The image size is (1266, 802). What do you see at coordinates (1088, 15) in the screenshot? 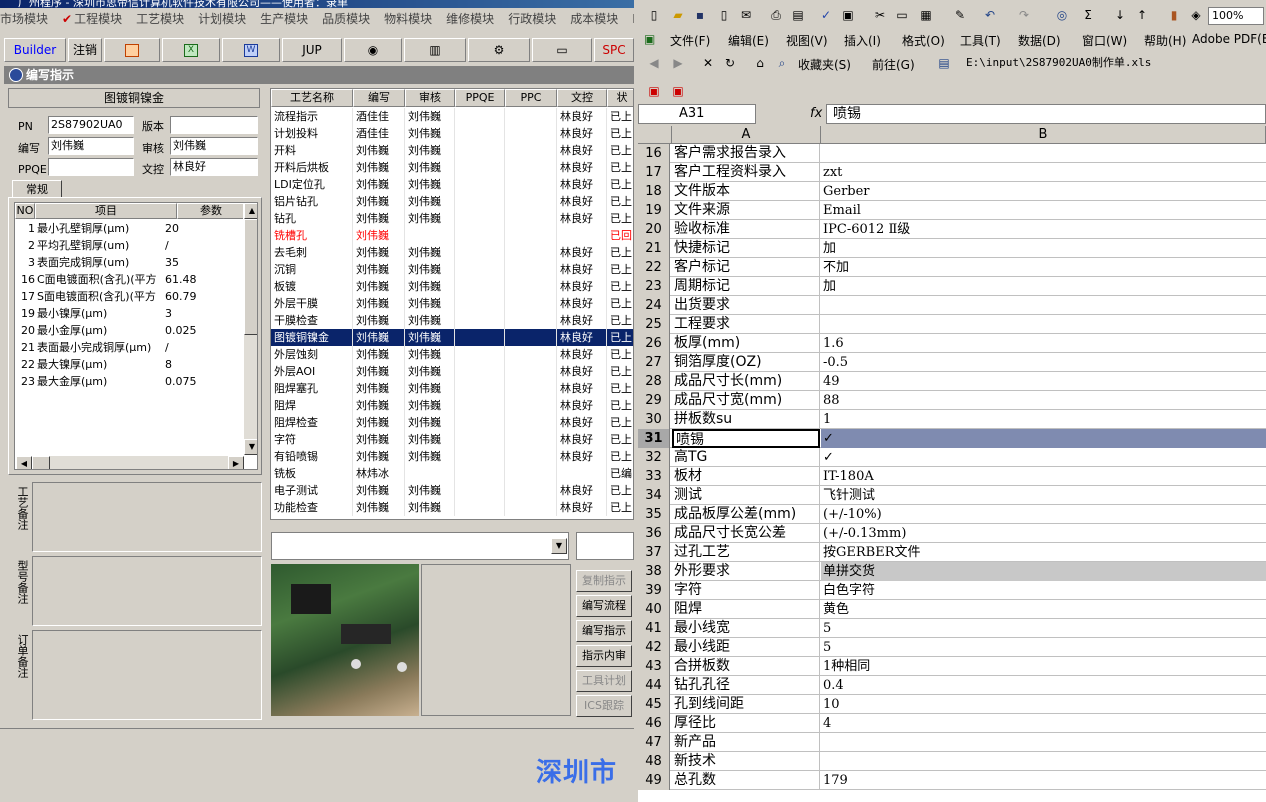
I see `autosum-icon: Σ` at bounding box center [1088, 15].